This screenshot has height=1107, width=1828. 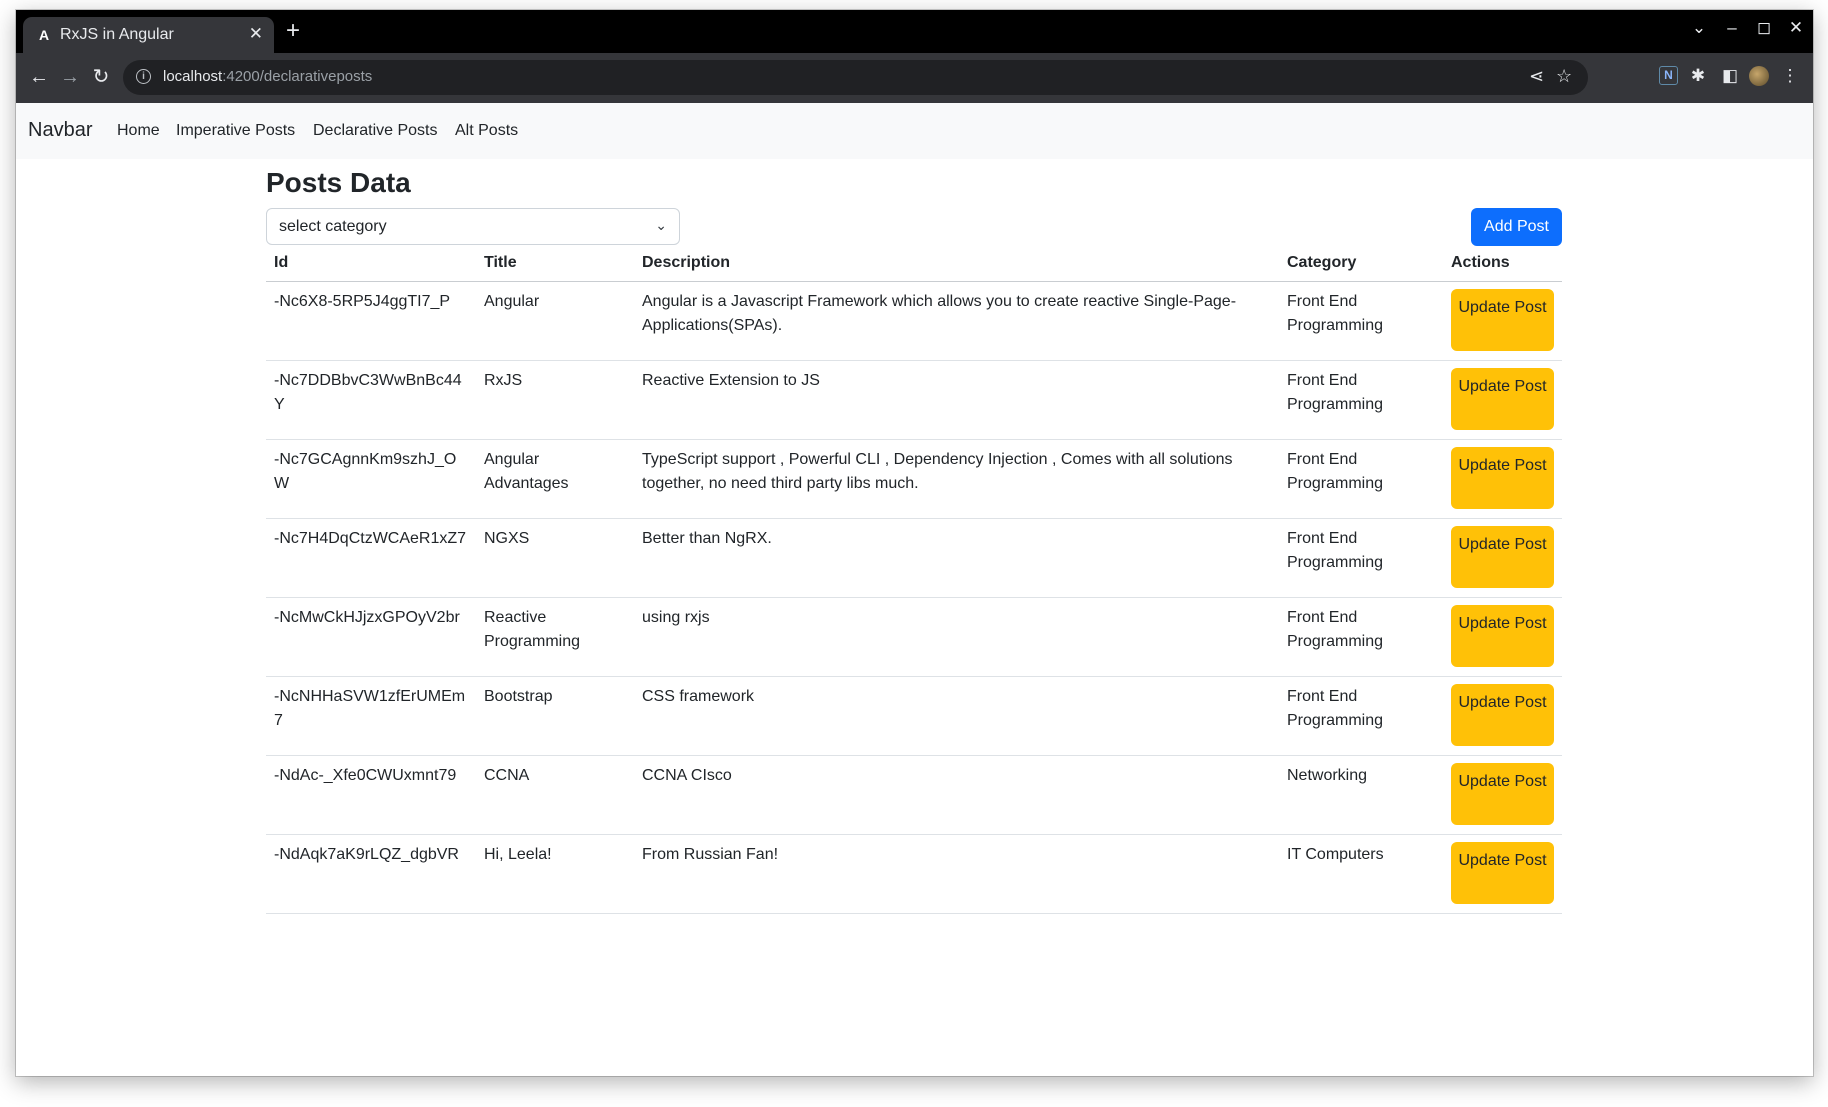 What do you see at coordinates (1698, 76) in the screenshot?
I see `extensions-puzzle-icon: ✱` at bounding box center [1698, 76].